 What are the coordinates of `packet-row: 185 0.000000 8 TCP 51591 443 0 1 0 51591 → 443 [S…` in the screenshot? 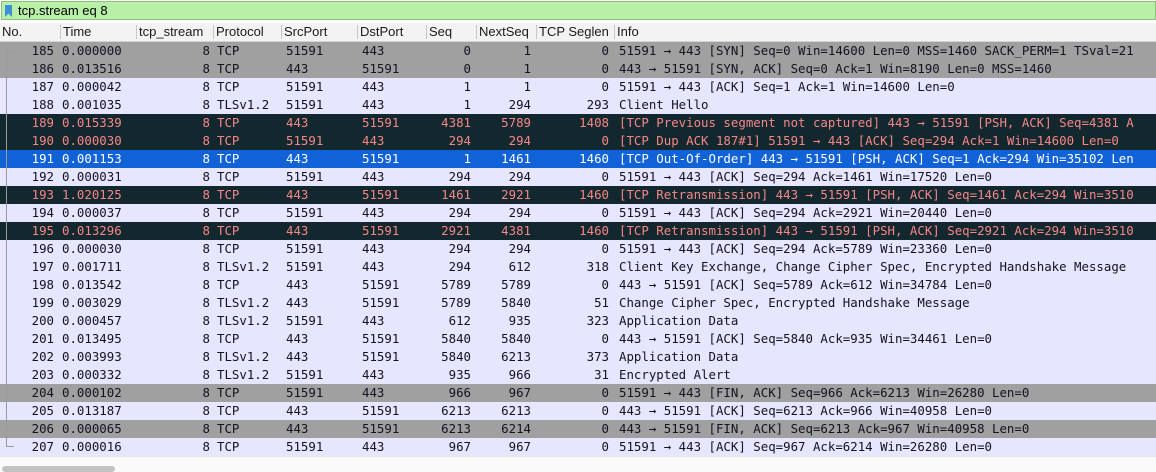 It's located at (578, 51).